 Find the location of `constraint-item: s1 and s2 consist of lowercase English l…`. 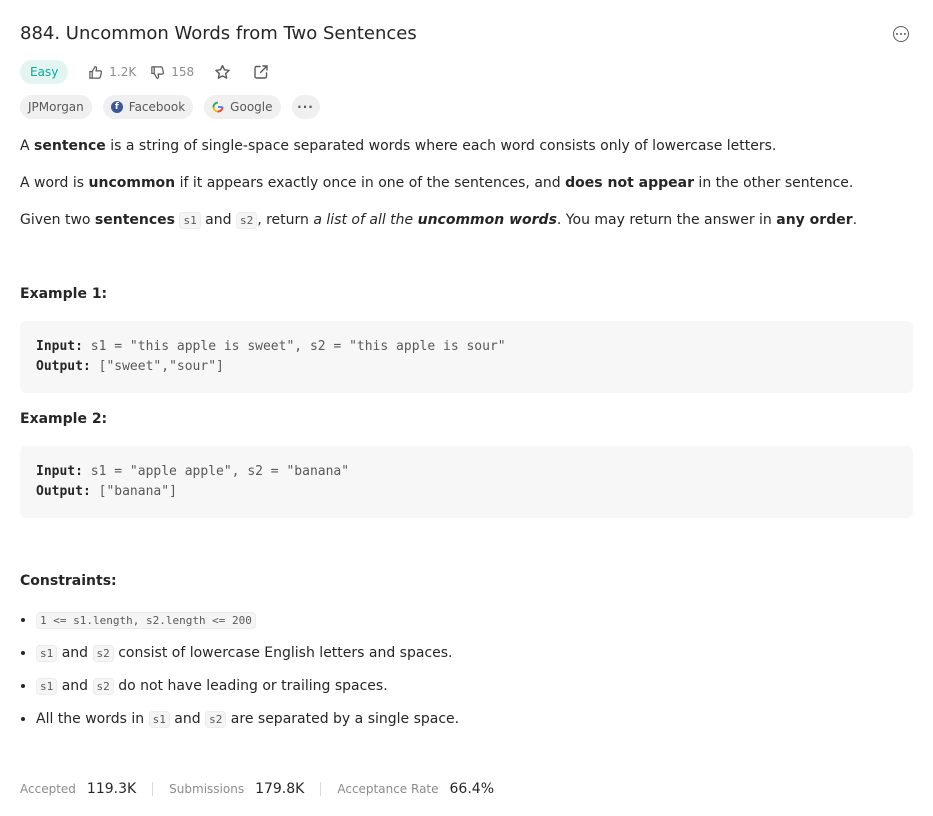

constraint-item: s1 and s2 consist of lowercase English l… is located at coordinates (247, 658).